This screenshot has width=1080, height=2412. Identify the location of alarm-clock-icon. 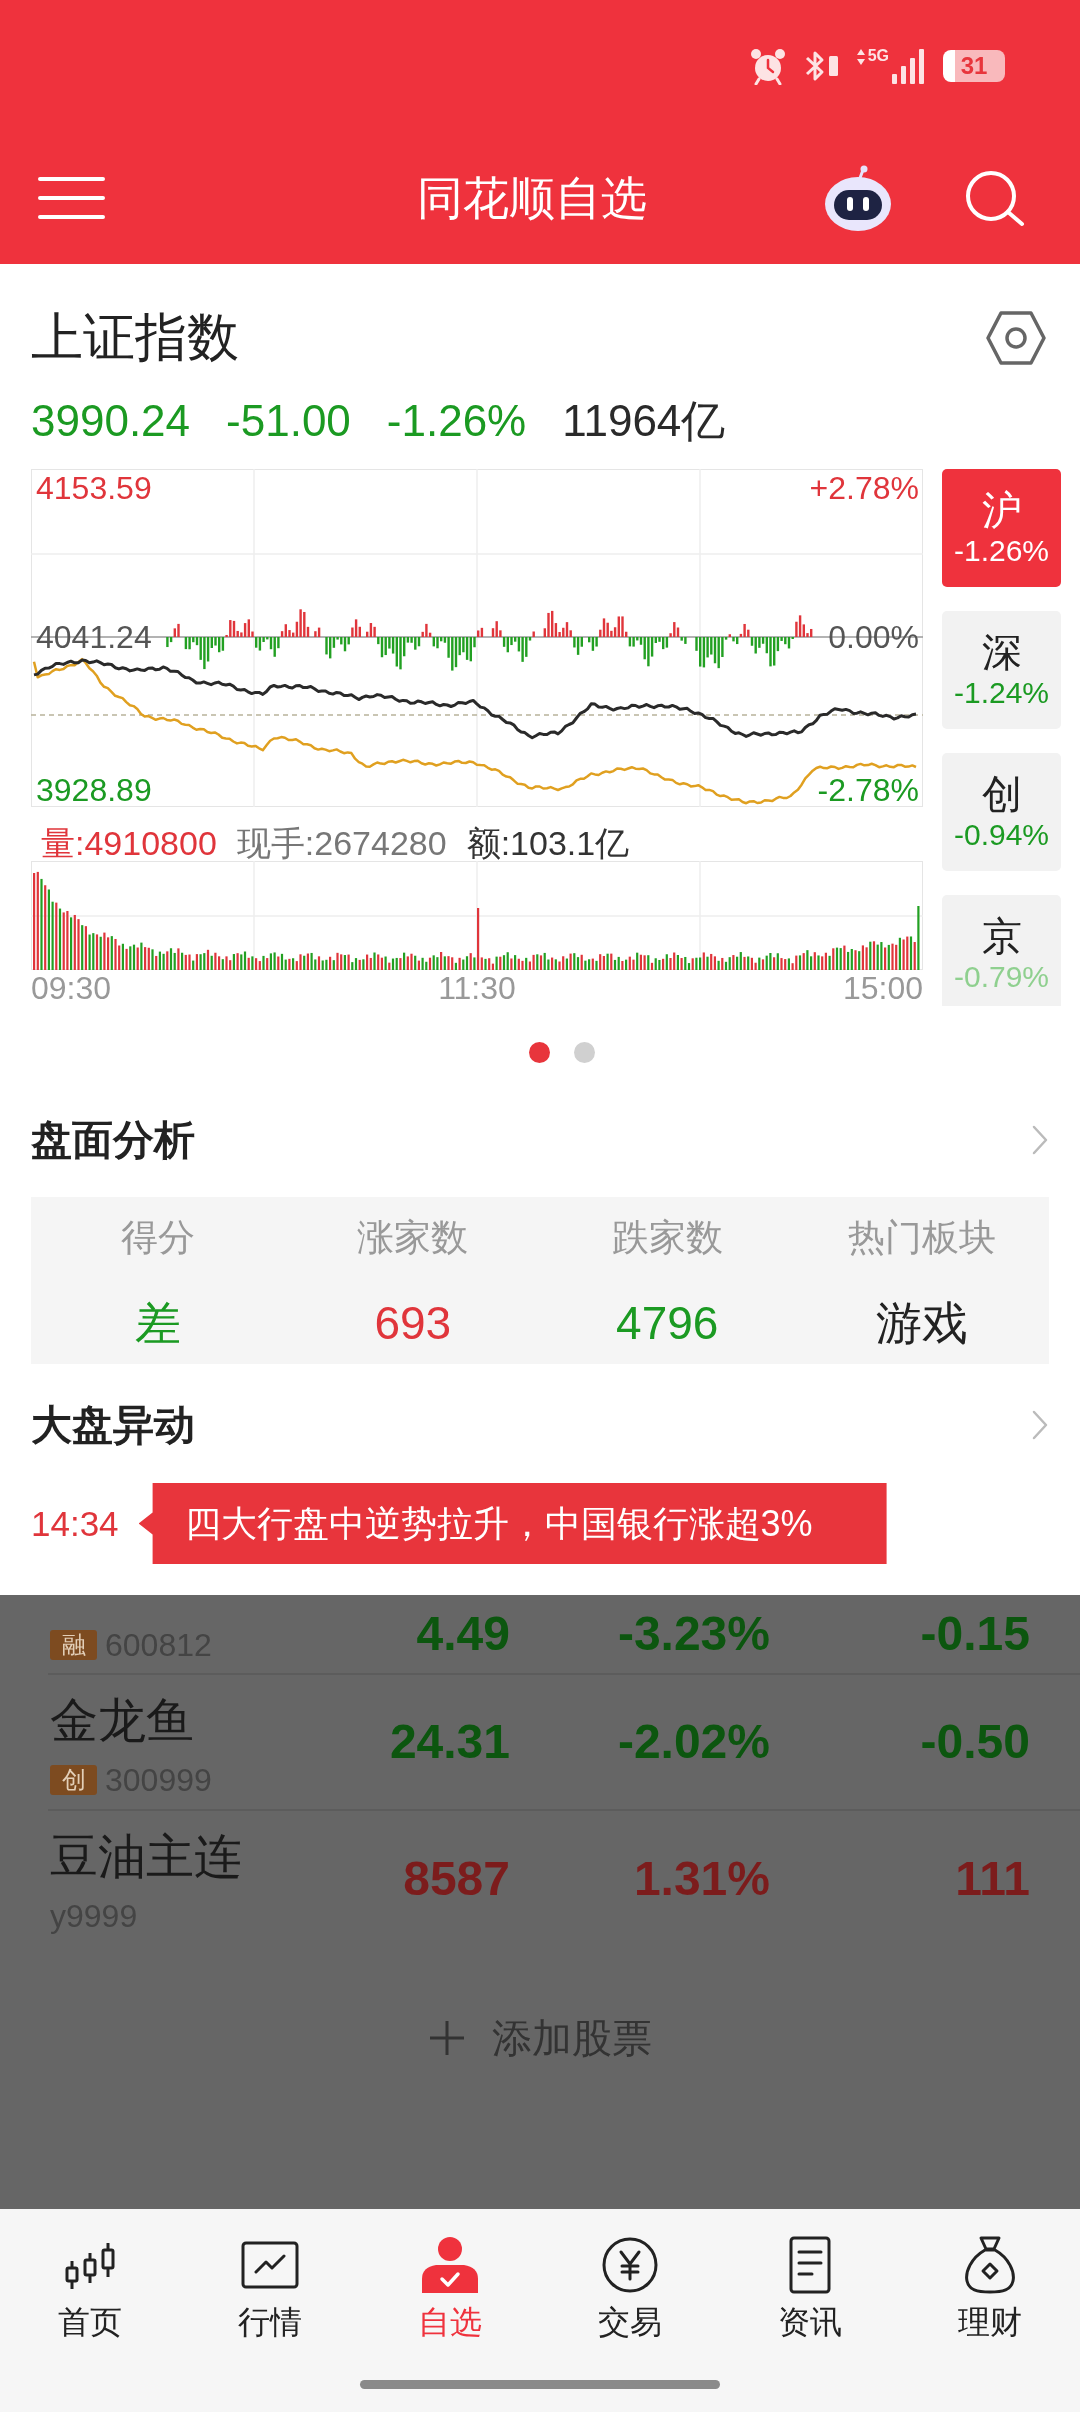
(767, 66).